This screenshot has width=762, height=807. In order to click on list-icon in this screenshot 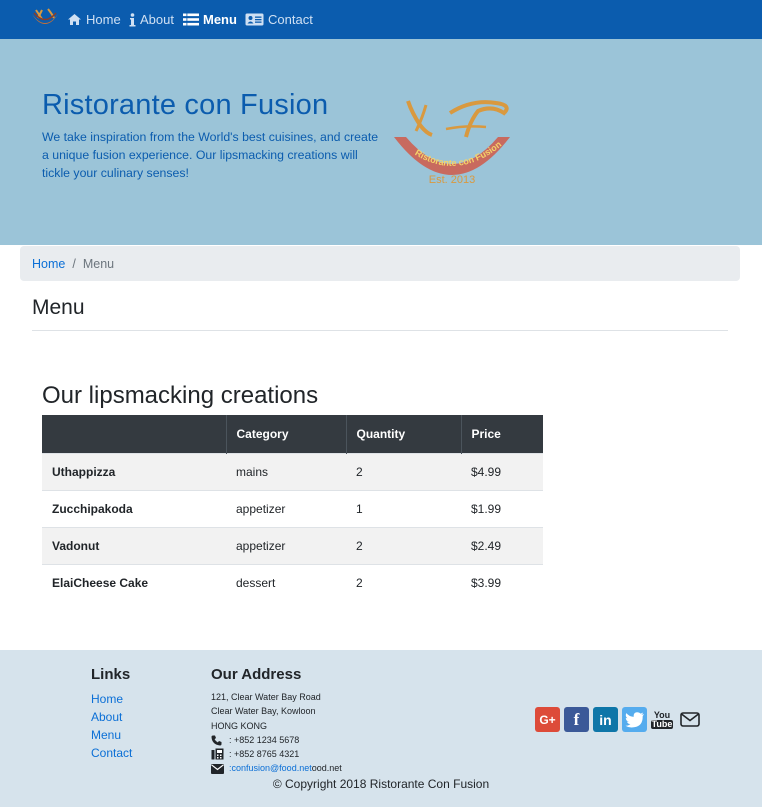, I will do `click(191, 19)`.